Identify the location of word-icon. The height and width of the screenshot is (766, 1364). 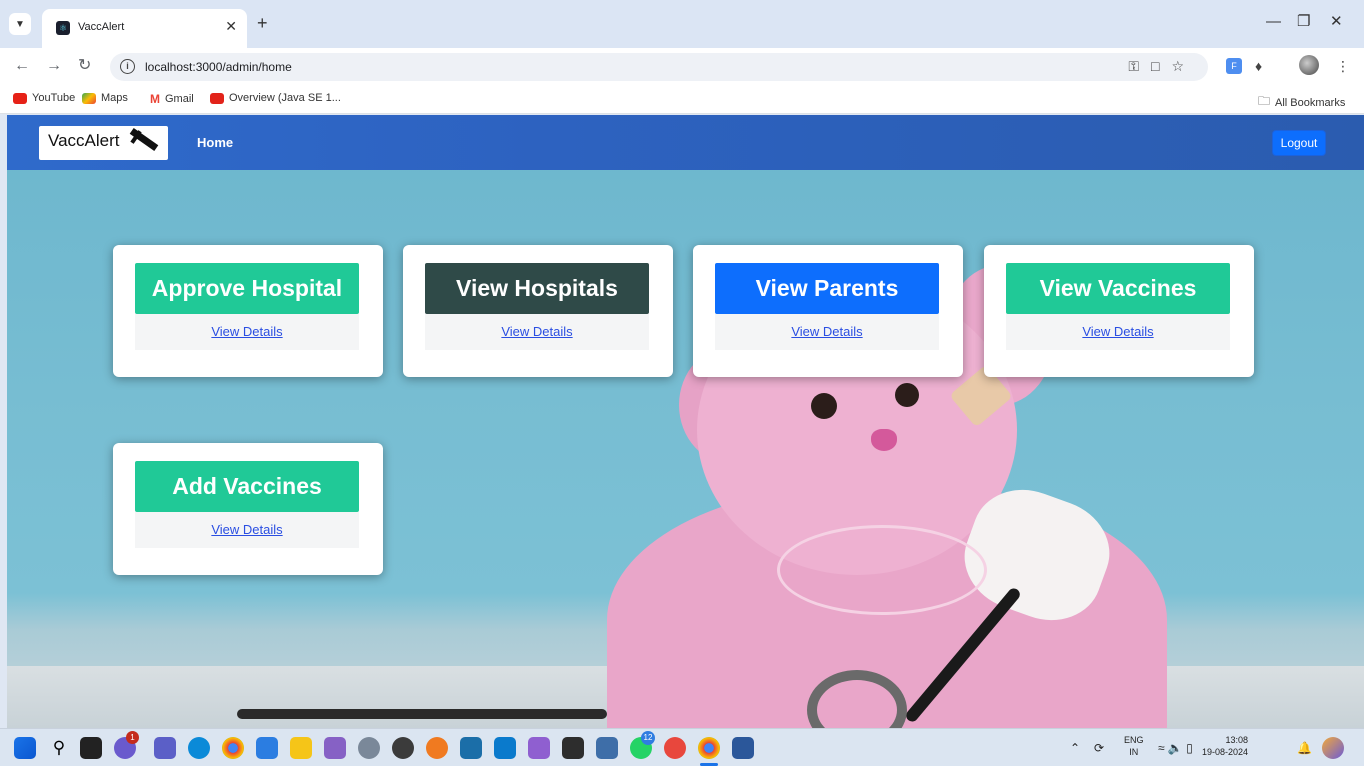
(743, 748).